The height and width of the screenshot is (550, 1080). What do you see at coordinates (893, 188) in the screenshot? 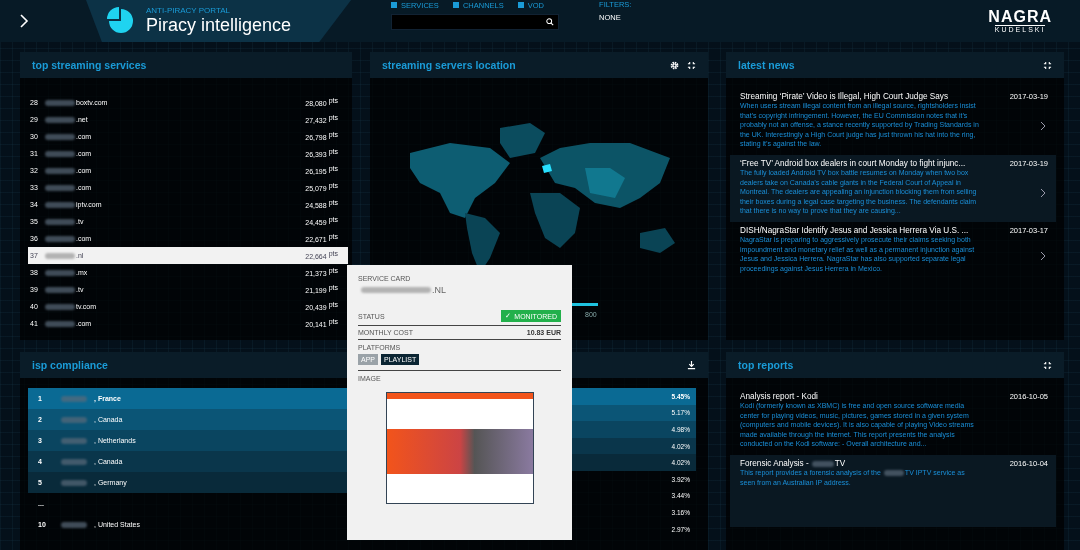
I see `news-item` at bounding box center [893, 188].